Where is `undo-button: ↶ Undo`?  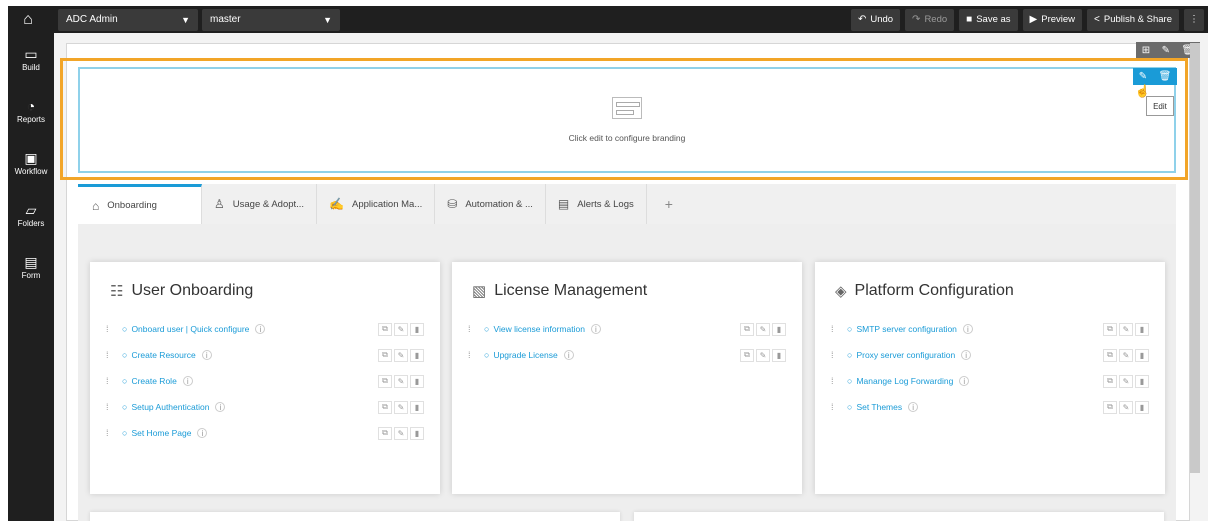
undo-button: ↶ Undo is located at coordinates (875, 19).